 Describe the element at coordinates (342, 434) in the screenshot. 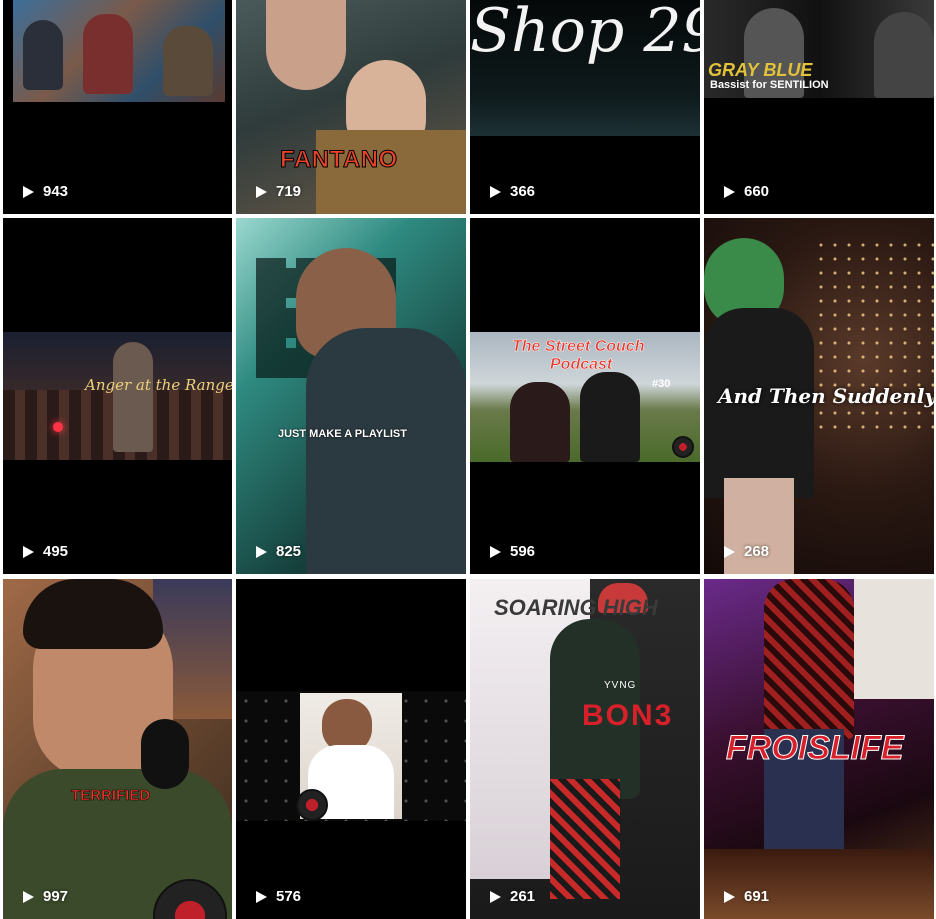

I see `overlay-title: JUST MAKE A PLAYLIST` at that location.